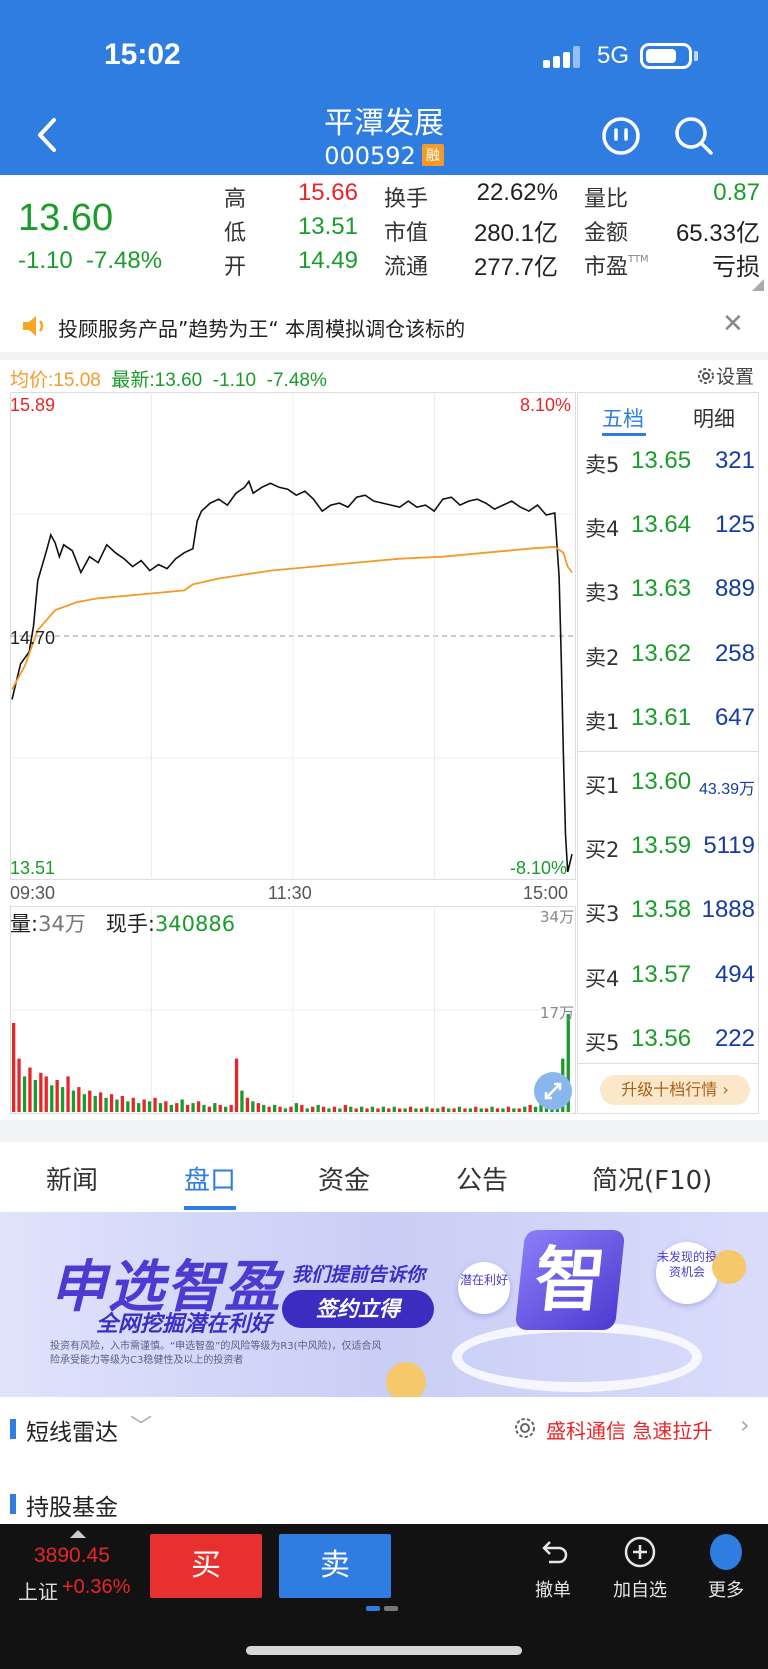 This screenshot has height=1669, width=768. I want to click on buy-row-4: 买4 13.57 494, so click(671, 979).